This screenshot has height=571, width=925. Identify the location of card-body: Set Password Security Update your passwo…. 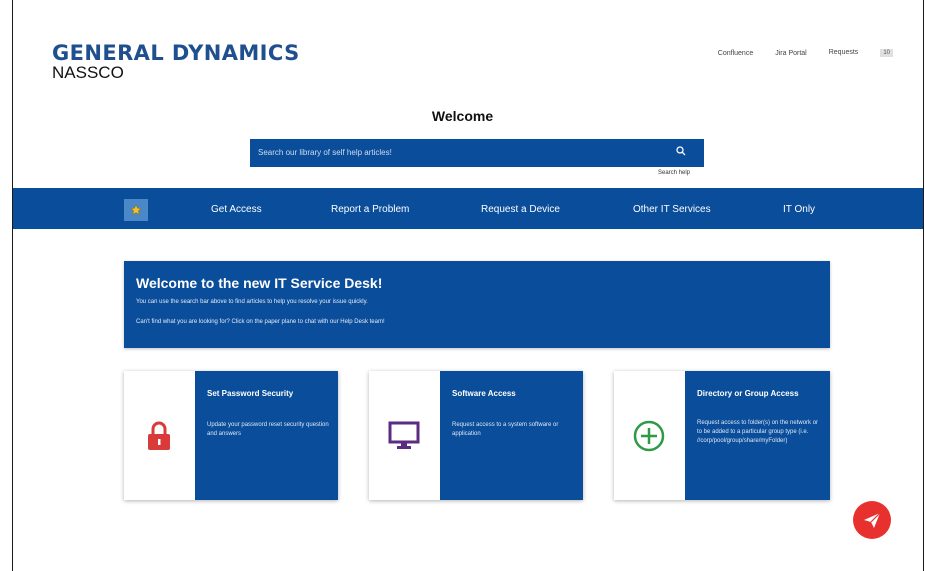
(266, 435).